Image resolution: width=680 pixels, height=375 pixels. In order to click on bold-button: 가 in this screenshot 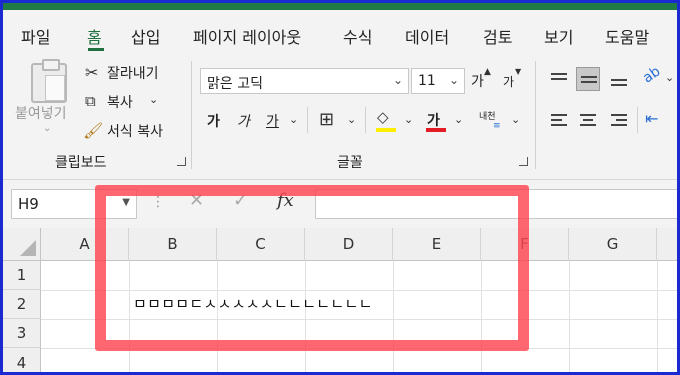, I will do `click(213, 121)`.